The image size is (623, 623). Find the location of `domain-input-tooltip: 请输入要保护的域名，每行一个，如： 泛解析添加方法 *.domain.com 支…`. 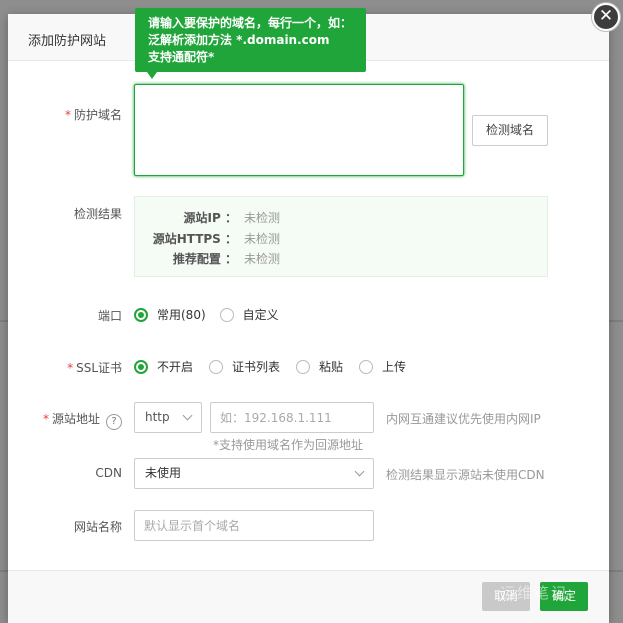

domain-input-tooltip: 请输入要保护的域名，每行一个，如： 泛解析添加方法 *.domain.com 支… is located at coordinates (250, 43).